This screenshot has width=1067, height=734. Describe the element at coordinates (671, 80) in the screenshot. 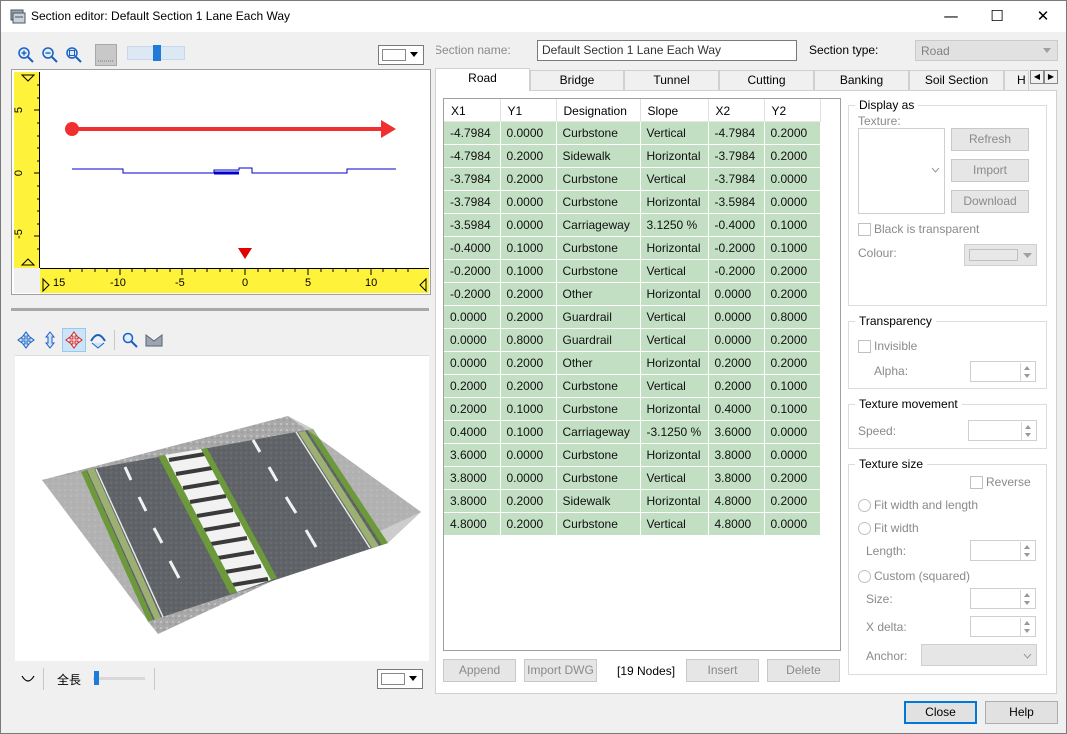

I see `tab-tunnel: Tunnel` at that location.